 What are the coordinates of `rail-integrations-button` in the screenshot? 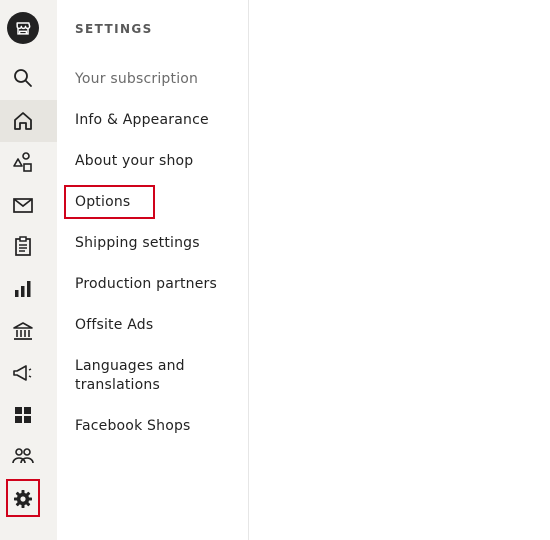 It's located at (28, 415).